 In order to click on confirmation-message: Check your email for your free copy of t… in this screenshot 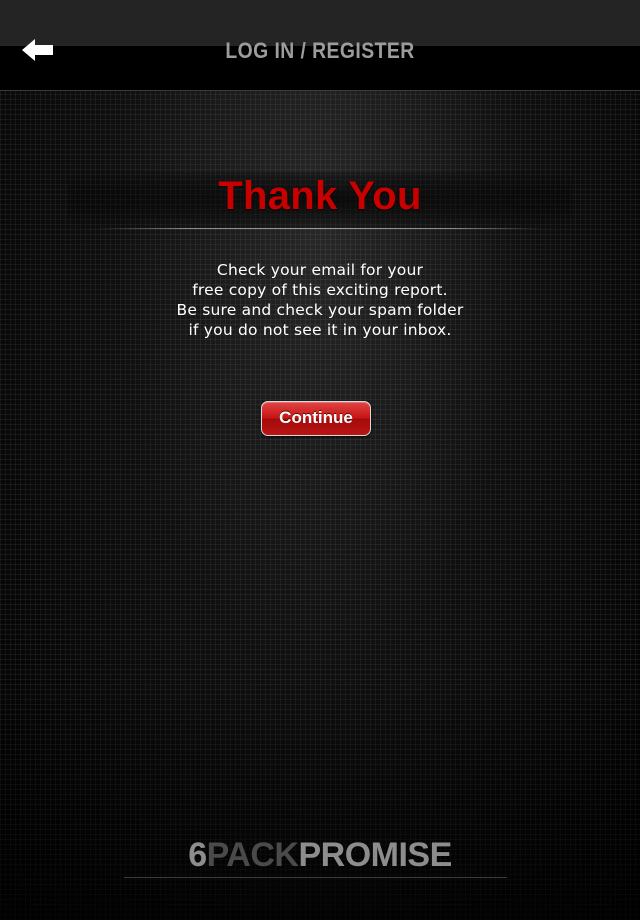, I will do `click(320, 300)`.